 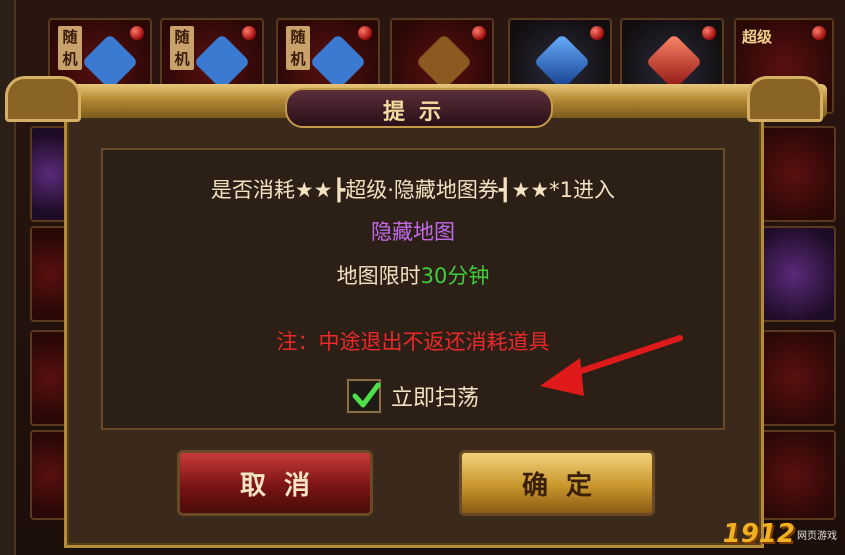 I want to click on watermark-subtitle: 网页游戏, so click(x=817, y=536).